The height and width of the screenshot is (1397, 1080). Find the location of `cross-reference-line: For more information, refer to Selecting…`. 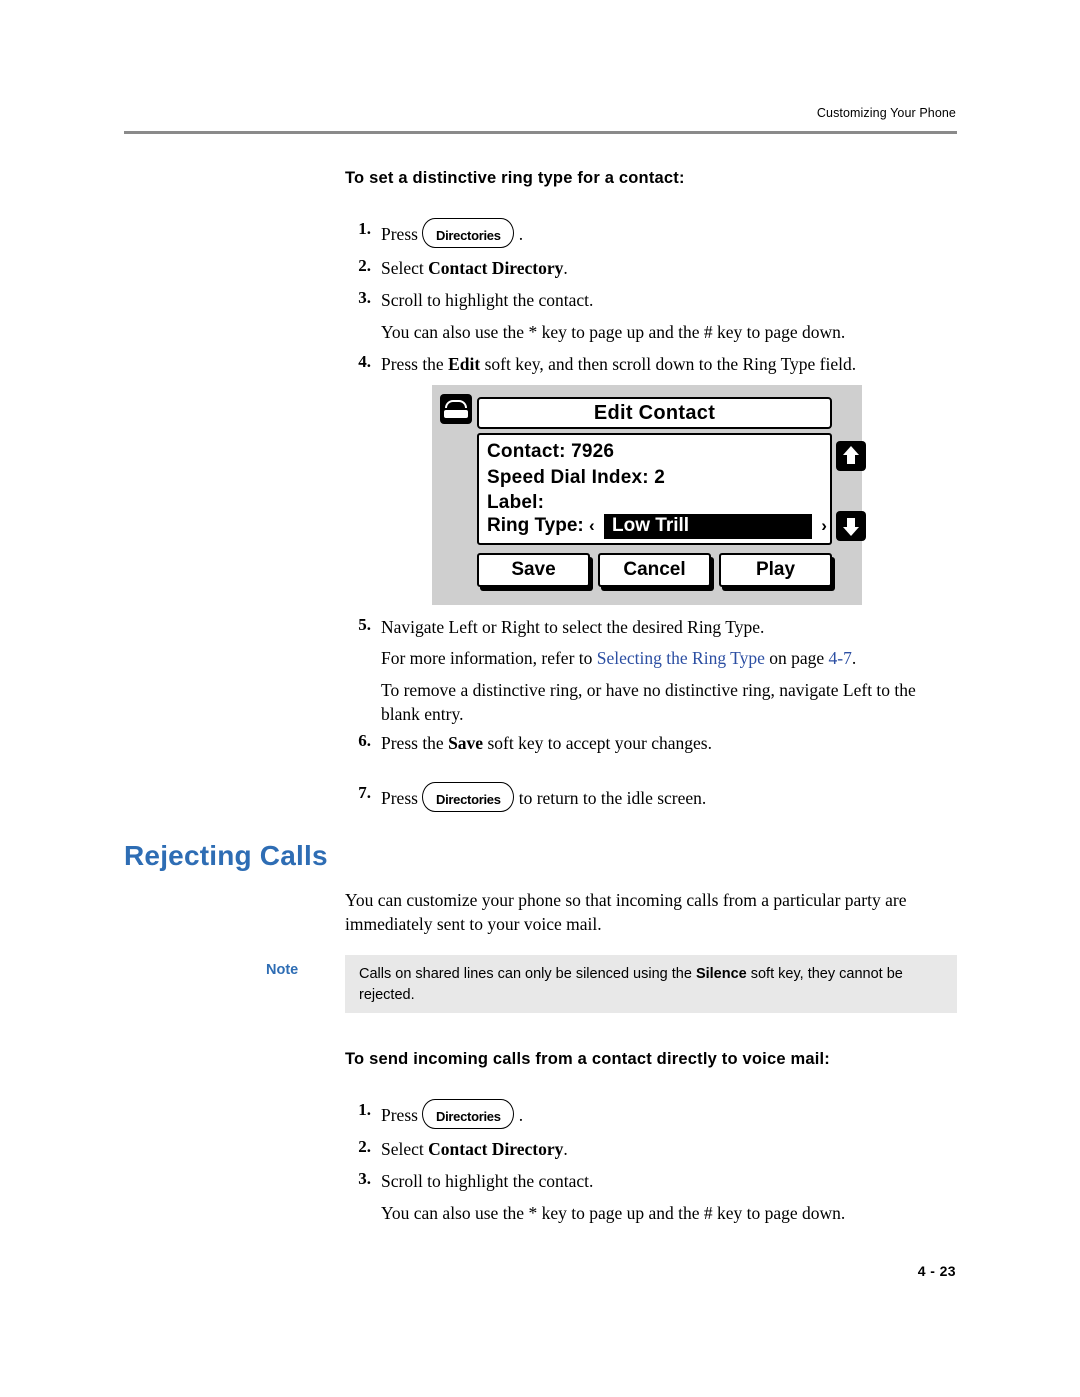

cross-reference-line: For more information, refer to Selecting… is located at coordinates (618, 658).